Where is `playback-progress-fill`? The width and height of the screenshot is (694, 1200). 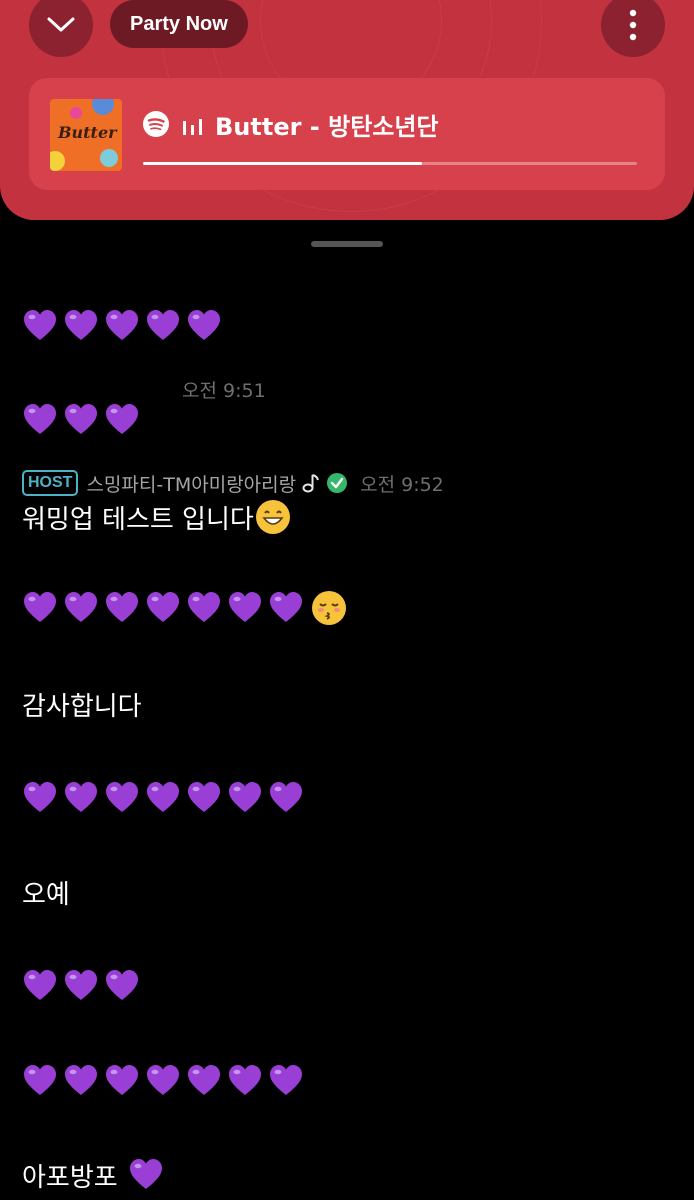
playback-progress-fill is located at coordinates (283, 163).